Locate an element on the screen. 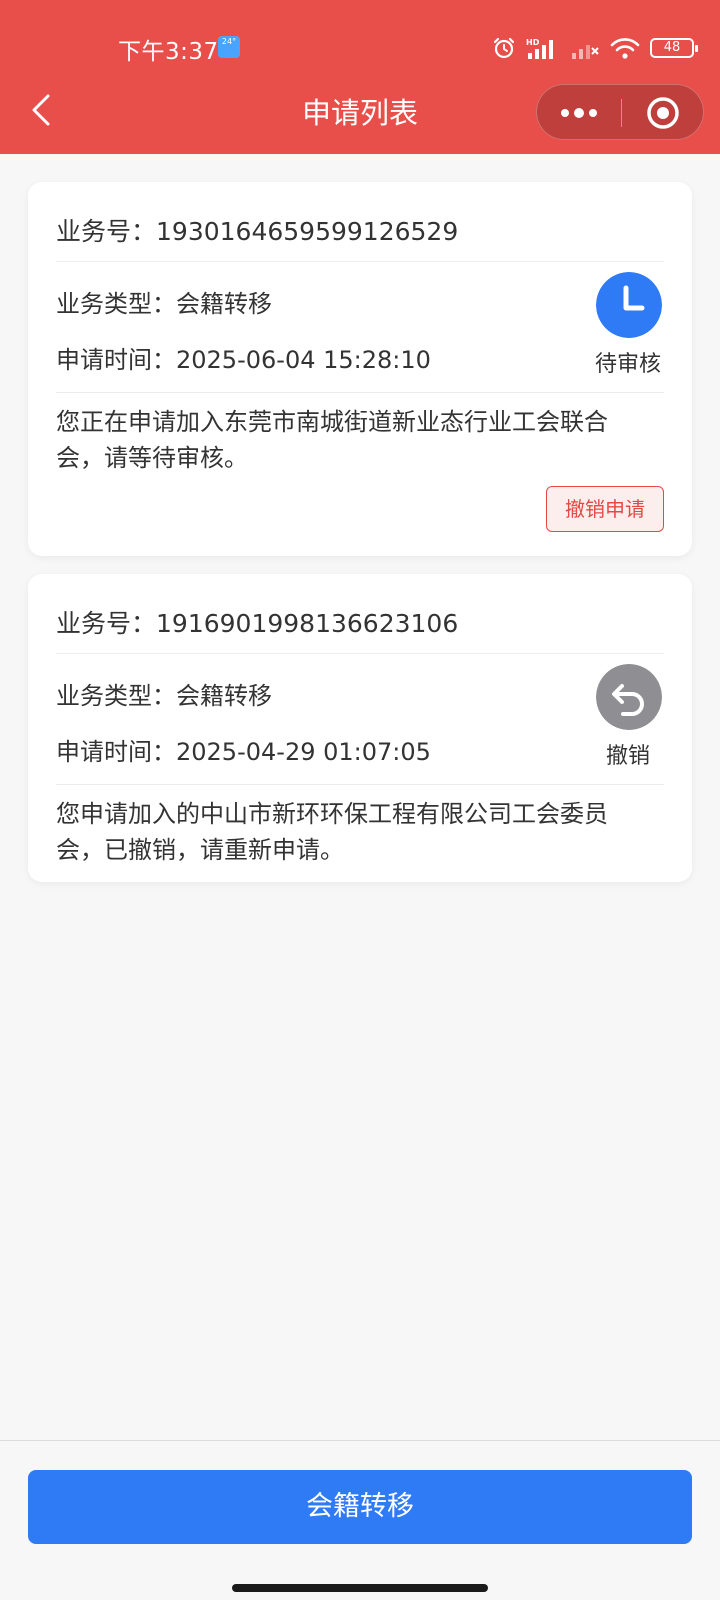  clock-icon is located at coordinates (629, 305).